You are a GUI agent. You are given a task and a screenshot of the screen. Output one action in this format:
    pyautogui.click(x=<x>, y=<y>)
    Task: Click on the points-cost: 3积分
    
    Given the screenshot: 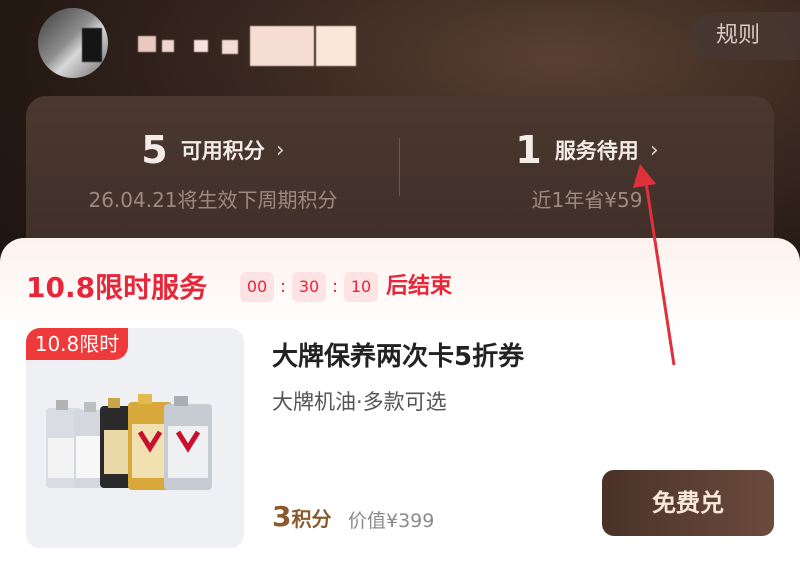 What is the action you would take?
    pyautogui.click(x=301, y=516)
    